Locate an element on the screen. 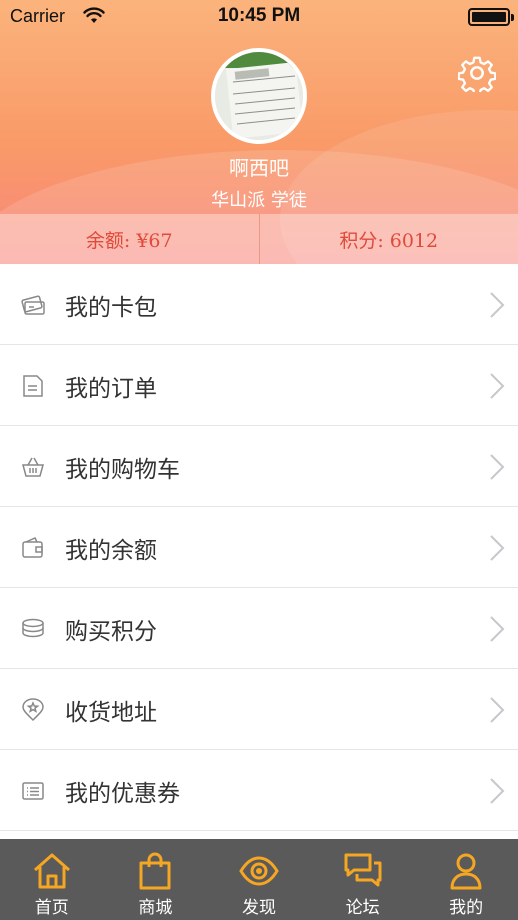 Image resolution: width=518 pixels, height=920 pixels. settings-gear-icon is located at coordinates (477, 73).